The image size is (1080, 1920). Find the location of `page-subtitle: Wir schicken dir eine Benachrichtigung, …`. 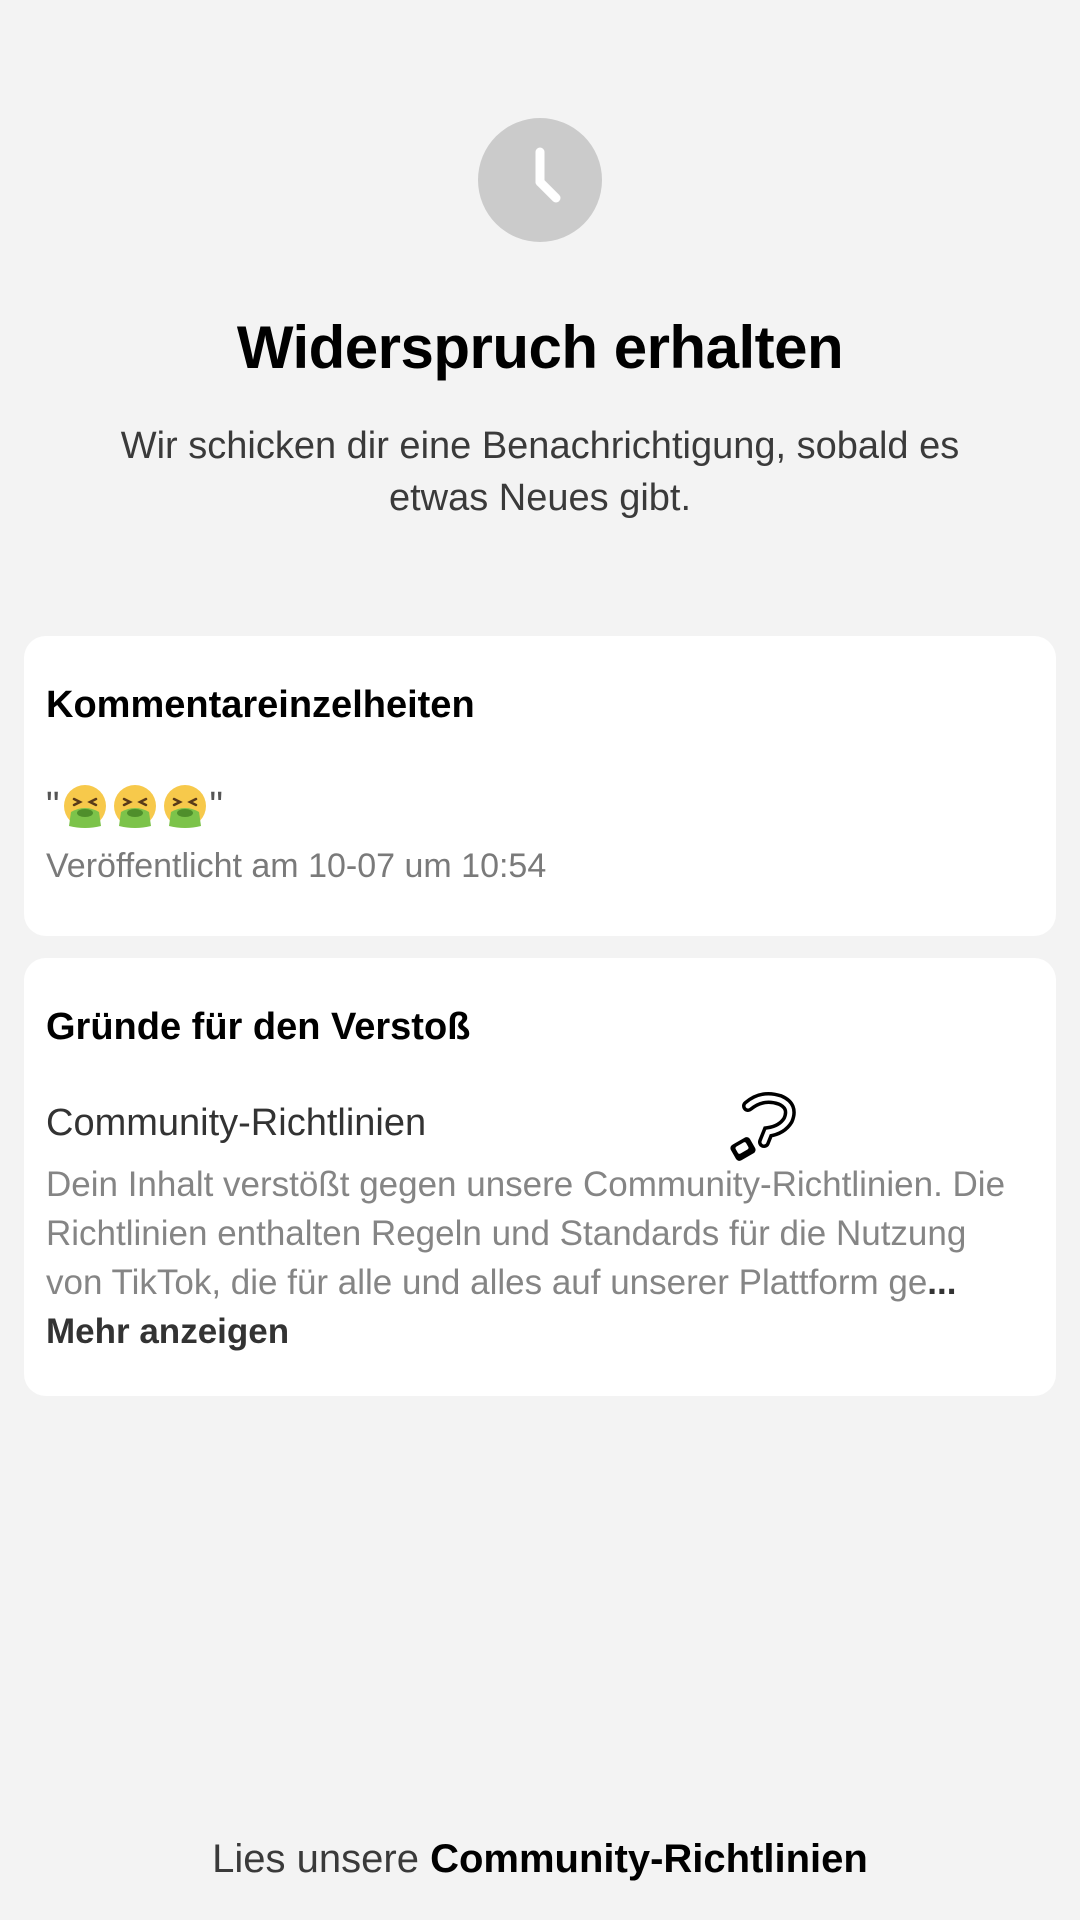

page-subtitle: Wir schicken dir eine Benachrichtigung, … is located at coordinates (540, 472).